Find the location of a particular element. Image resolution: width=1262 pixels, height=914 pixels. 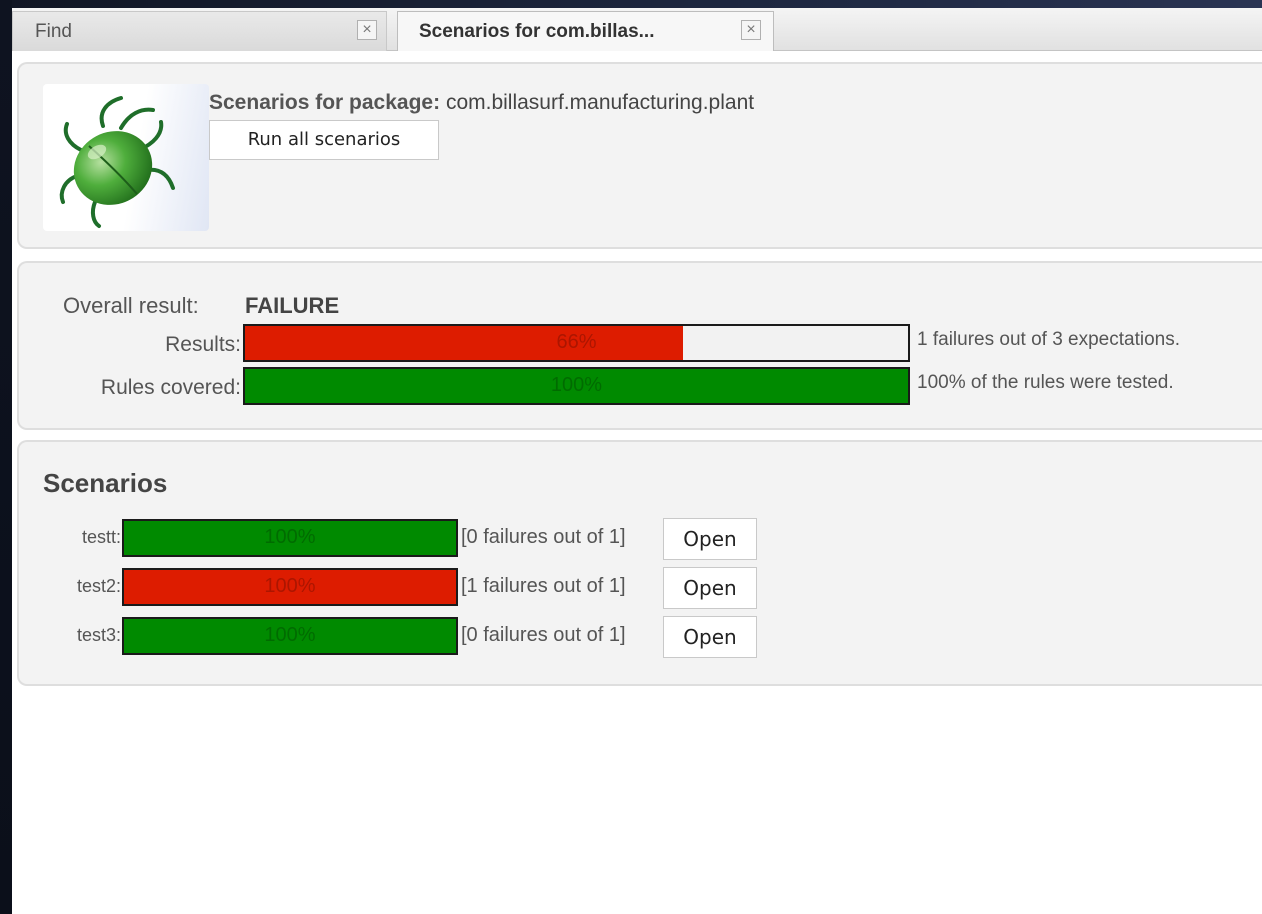

tab-bar: Find × Scenarios for com.billas... × is located at coordinates (637, 29).